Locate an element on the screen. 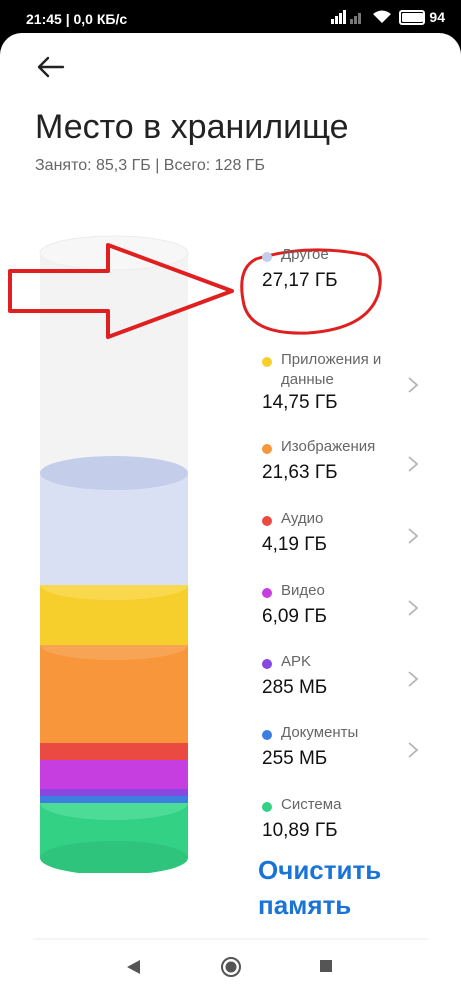 Image resolution: width=461 pixels, height=1000 pixels. legend-item-size: 4,19 ГБ is located at coordinates (295, 544).